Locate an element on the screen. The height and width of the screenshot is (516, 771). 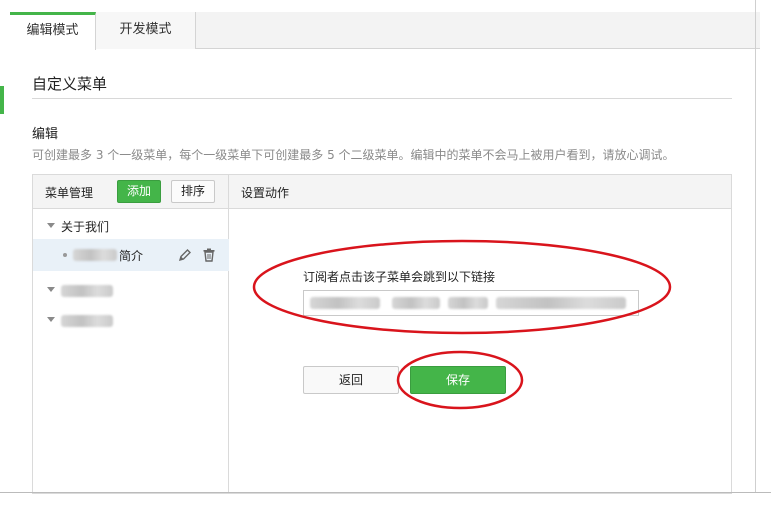
menu-management-title: 菜单管理 is located at coordinates (69, 193).